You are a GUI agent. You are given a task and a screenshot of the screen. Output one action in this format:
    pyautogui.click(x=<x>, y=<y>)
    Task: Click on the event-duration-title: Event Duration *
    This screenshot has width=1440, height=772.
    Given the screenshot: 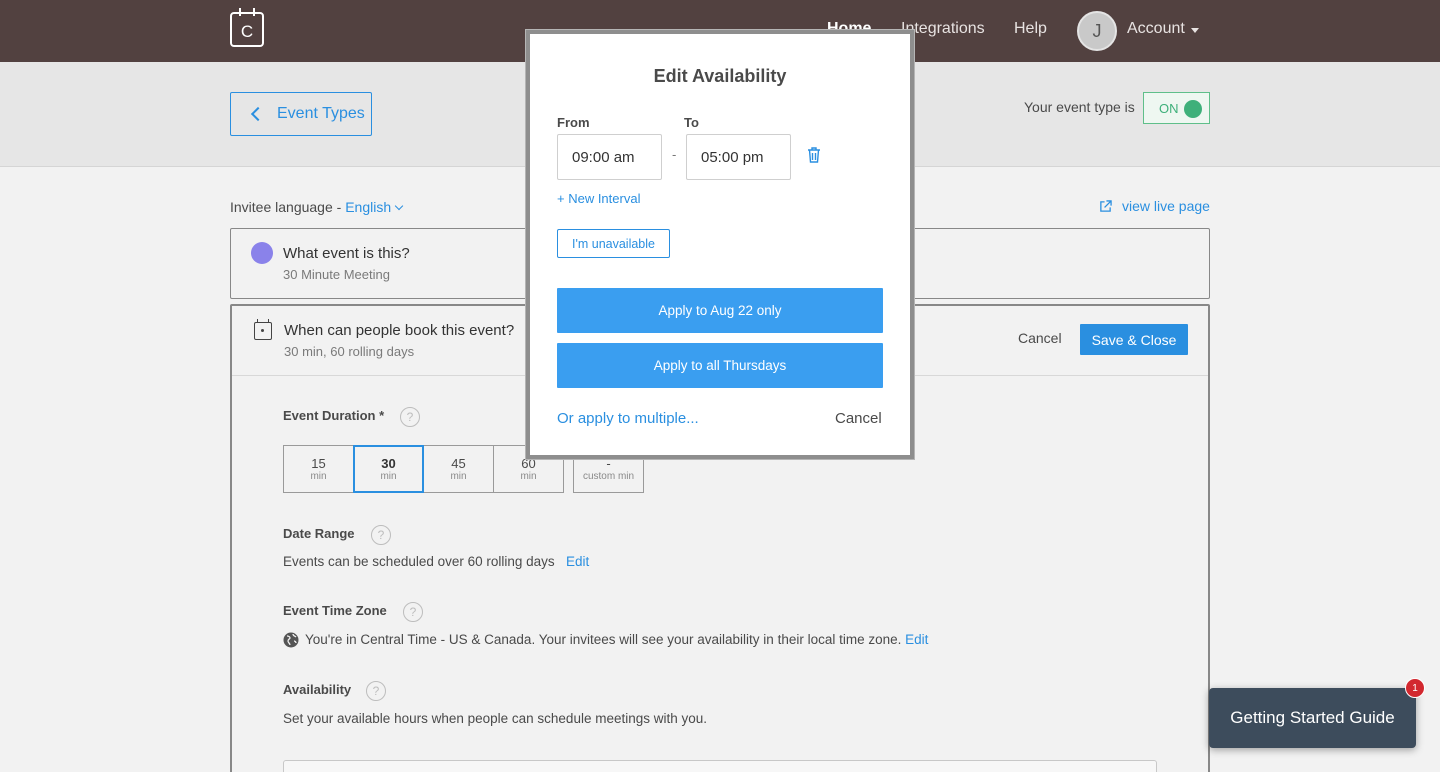 What is the action you would take?
    pyautogui.click(x=334, y=415)
    